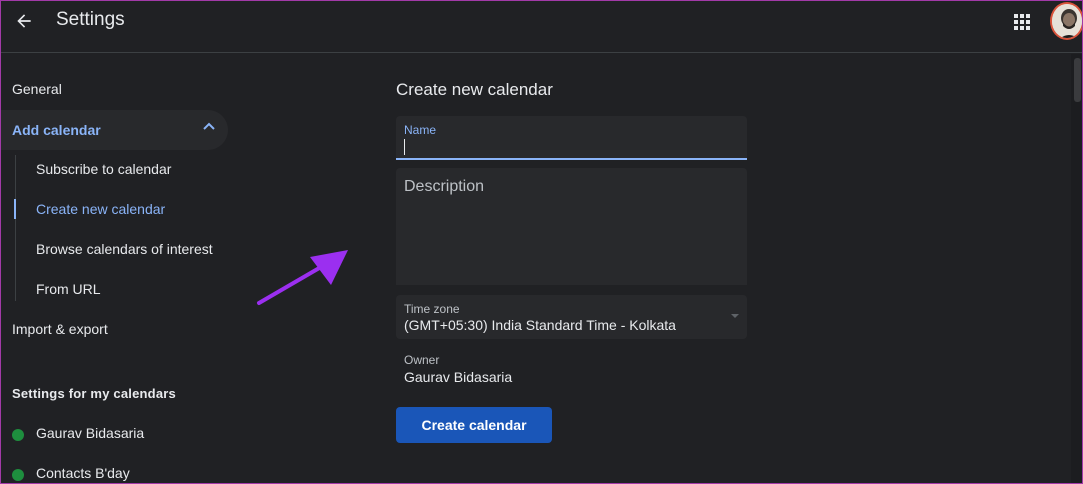 Image resolution: width=1083 pixels, height=484 pixels. I want to click on name-field: Name, so click(571, 138).